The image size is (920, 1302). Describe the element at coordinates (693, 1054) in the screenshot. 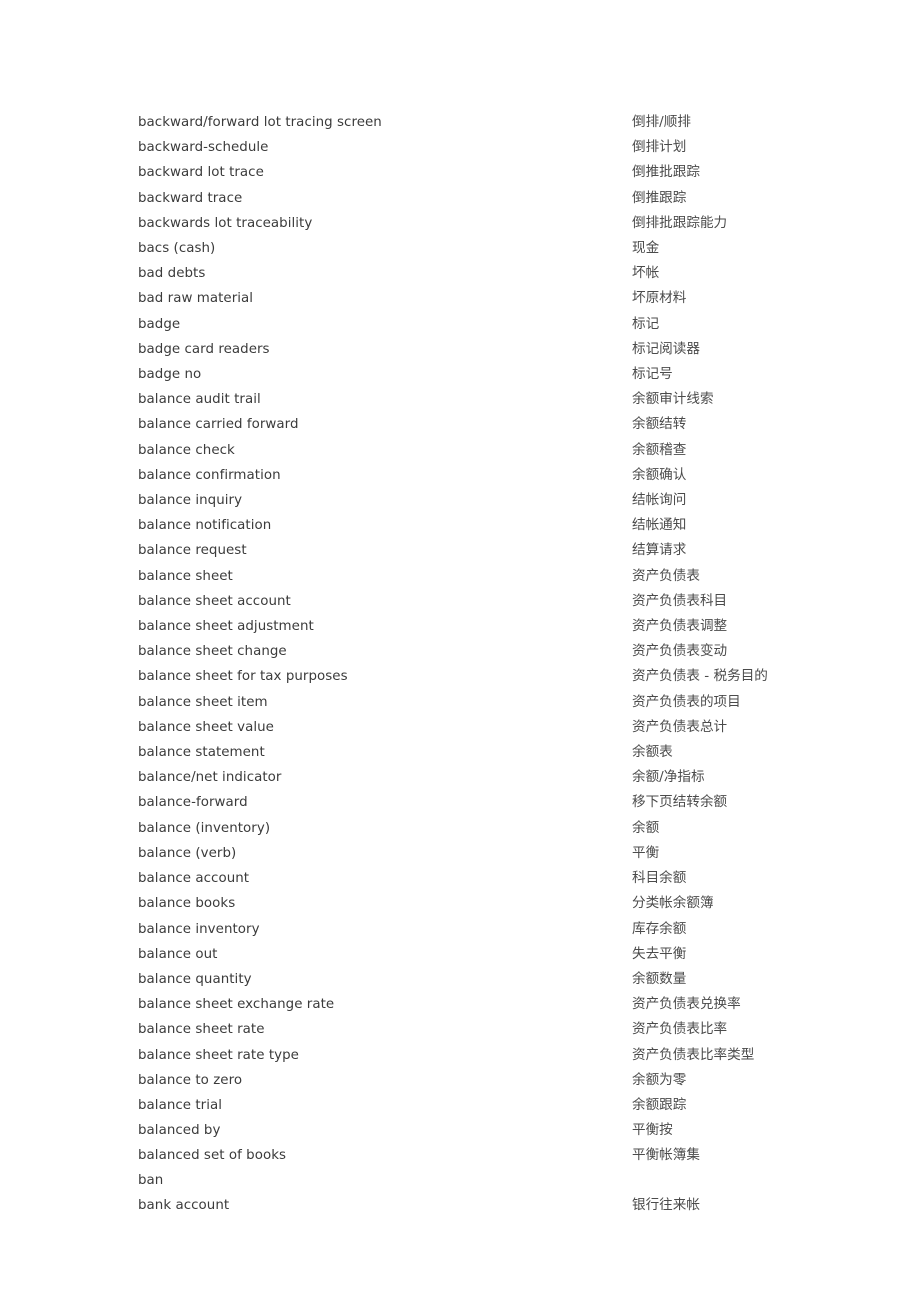

I see `glossary-term-target: 资产负债表比率类型` at that location.